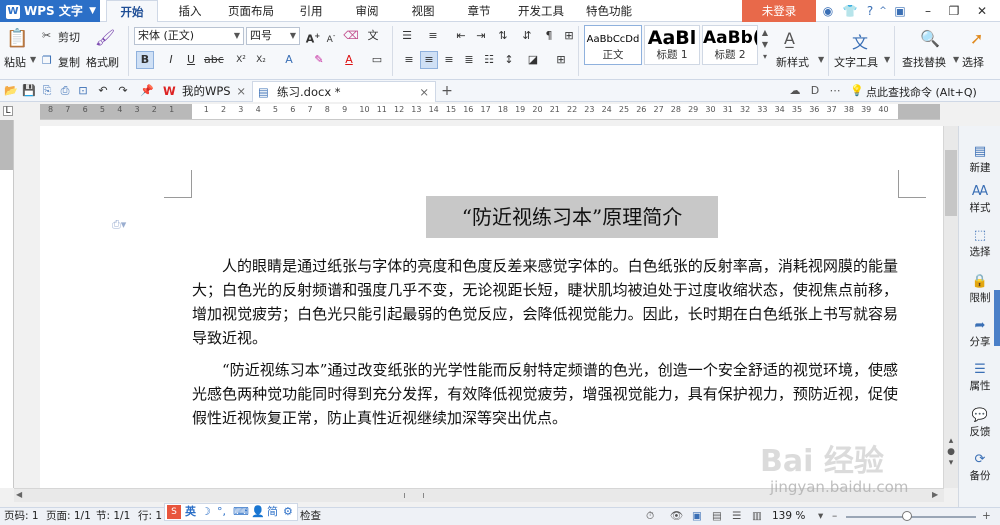  Describe the element at coordinates (951, 452) in the screenshot. I see `page-nav-icon: ▴ ● ▾` at that location.